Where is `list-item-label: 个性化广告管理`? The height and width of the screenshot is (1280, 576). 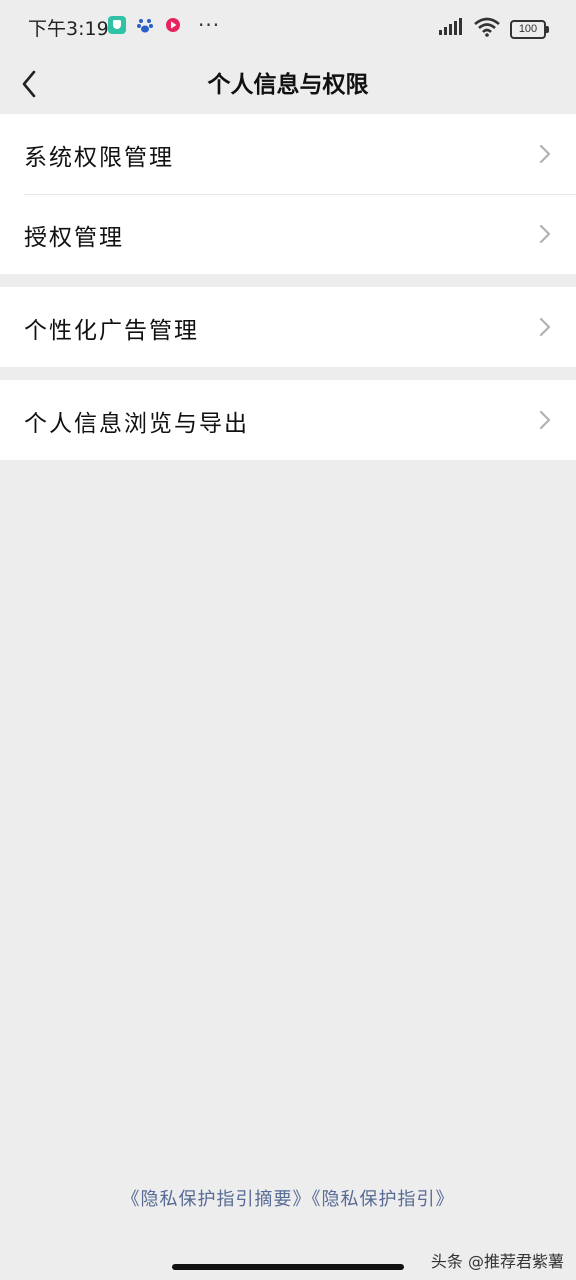 list-item-label: 个性化广告管理 is located at coordinates (111, 331).